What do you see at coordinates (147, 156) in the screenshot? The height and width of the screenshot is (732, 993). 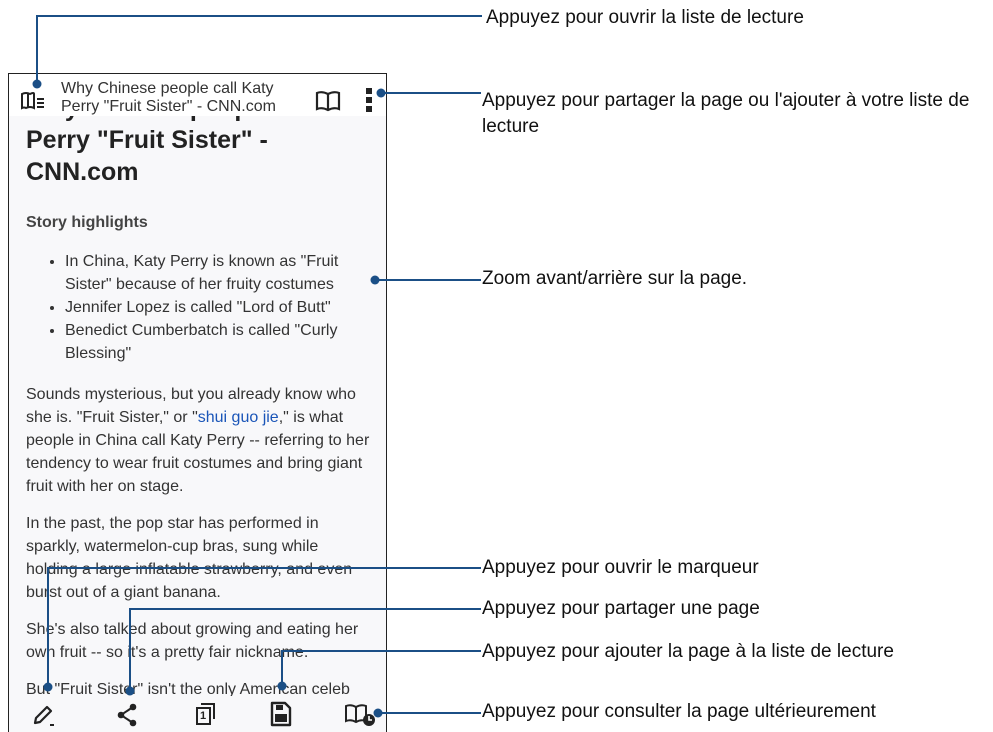 I see `headline-line-2: Perry "Fruit Sister" - CNN.com` at bounding box center [147, 156].